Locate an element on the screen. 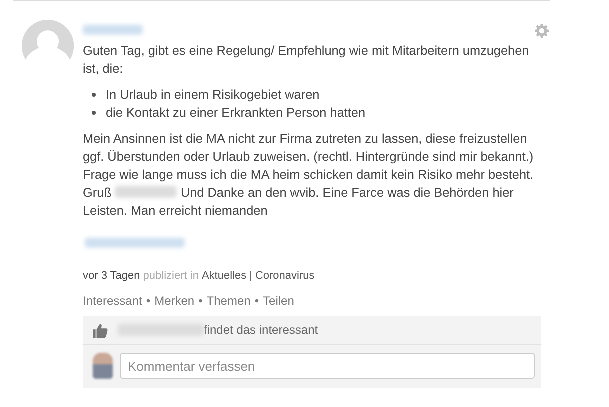  likes-text: findet das interessant is located at coordinates (261, 330).